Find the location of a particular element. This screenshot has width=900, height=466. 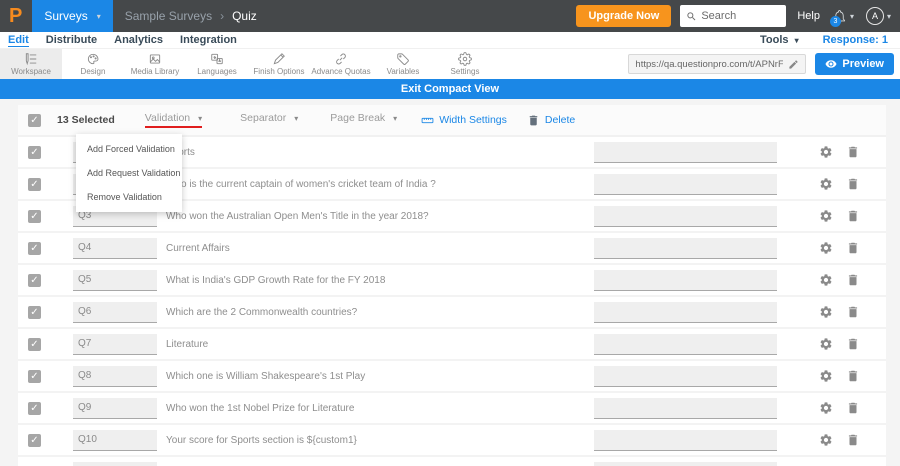

toolbar-item-languages: Languages is located at coordinates (217, 64).